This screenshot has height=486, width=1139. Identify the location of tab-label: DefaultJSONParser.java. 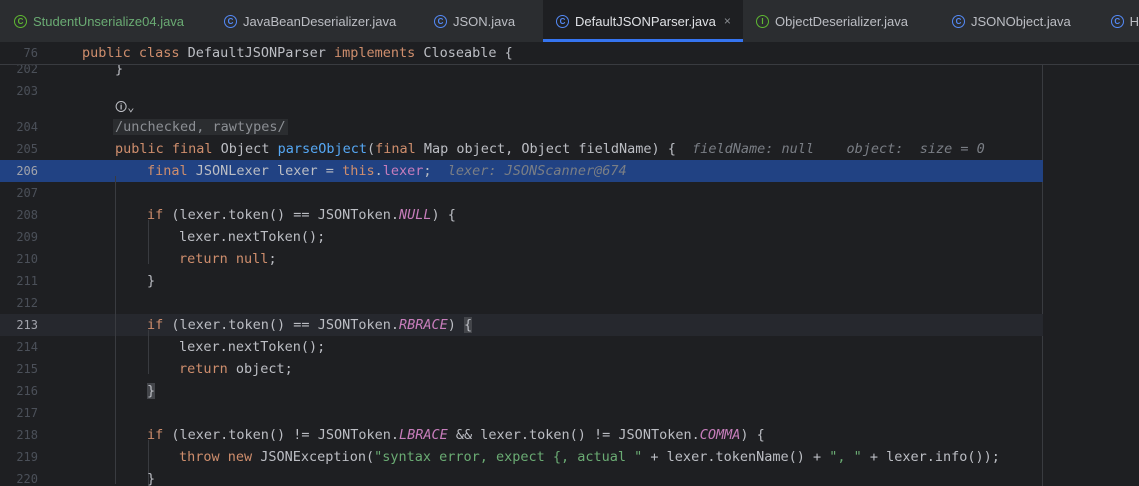
(645, 21).